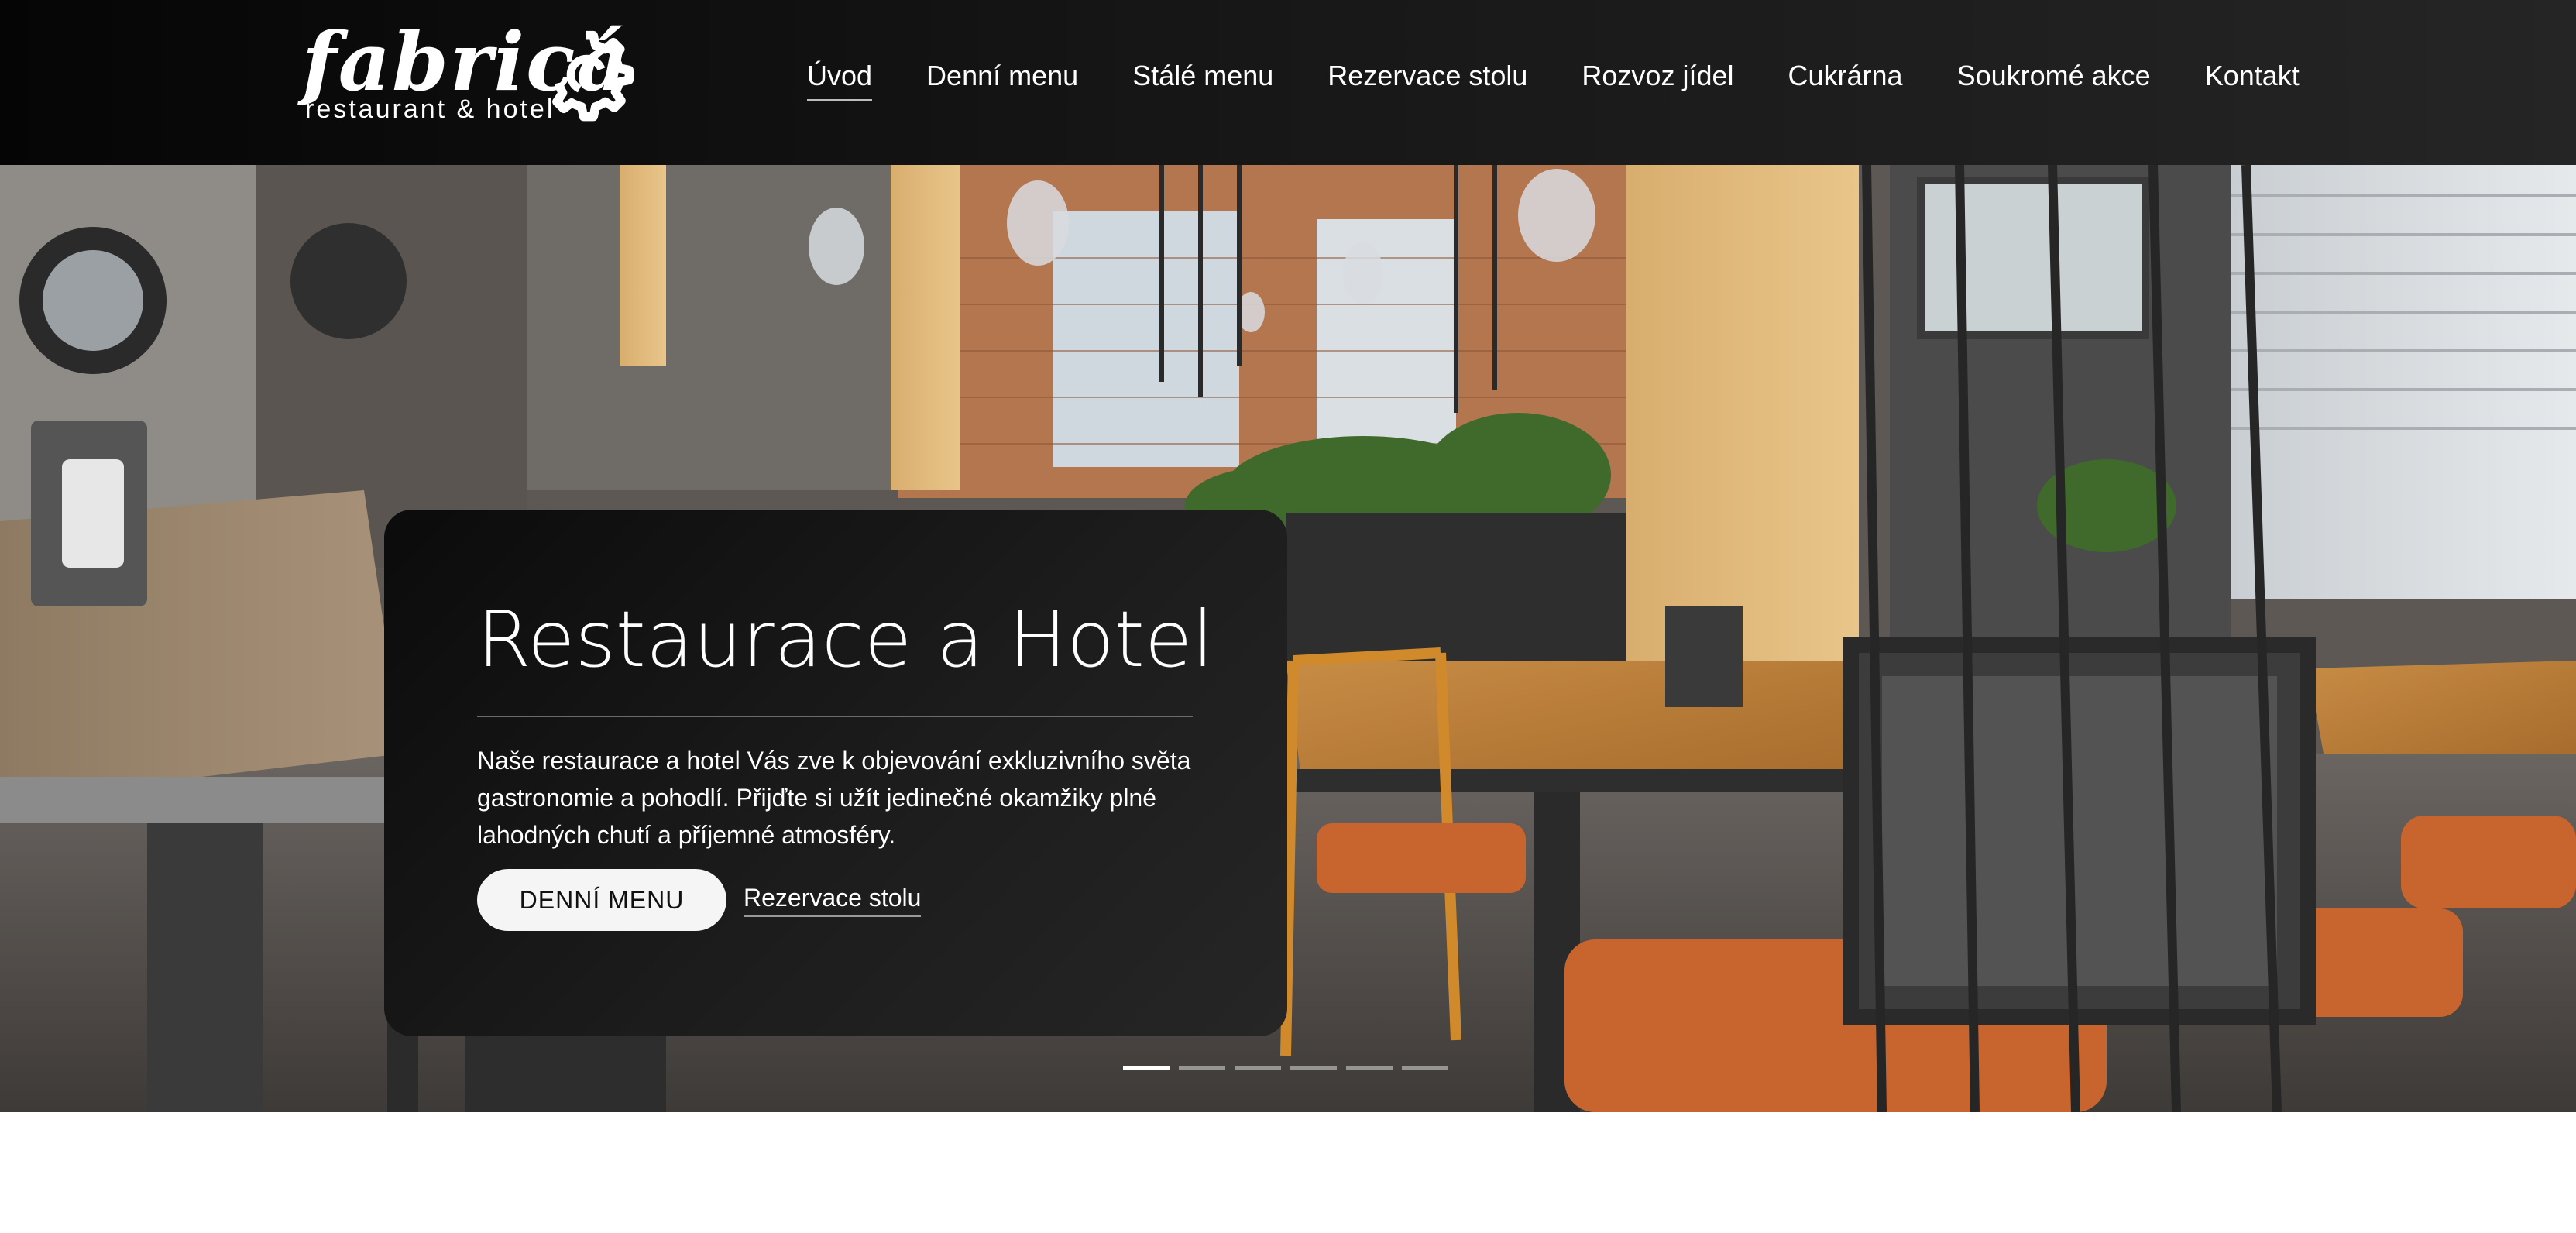  What do you see at coordinates (1202, 80) in the screenshot?
I see `nav-item-stale-menu: Stálé menu` at bounding box center [1202, 80].